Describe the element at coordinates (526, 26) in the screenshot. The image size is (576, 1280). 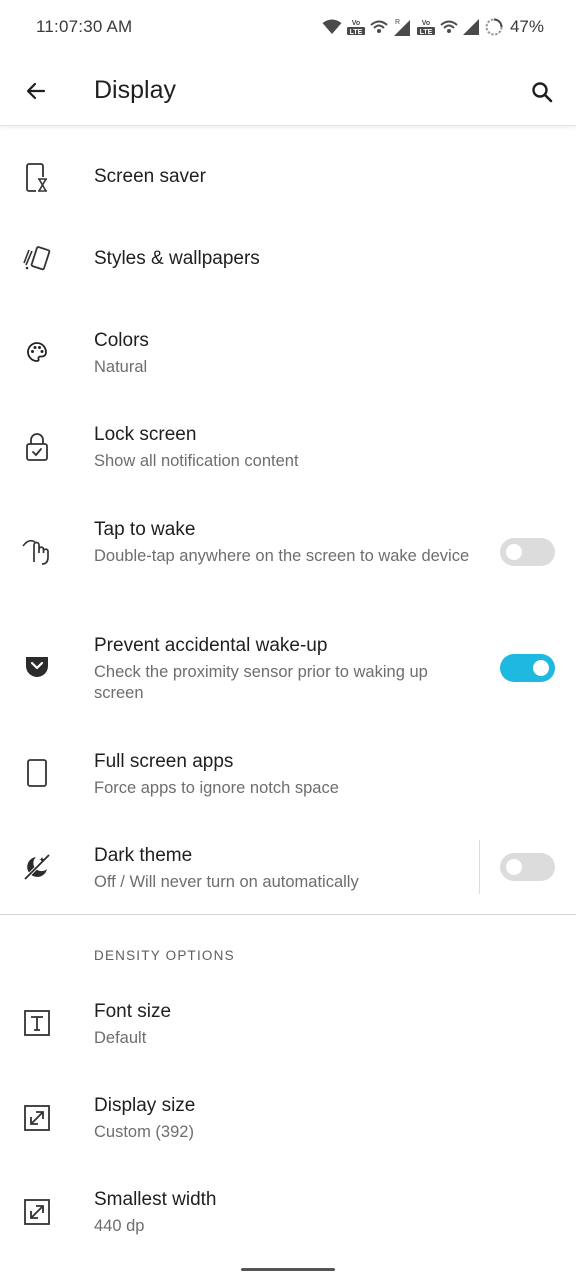
I see `battery-percent: 47%` at that location.